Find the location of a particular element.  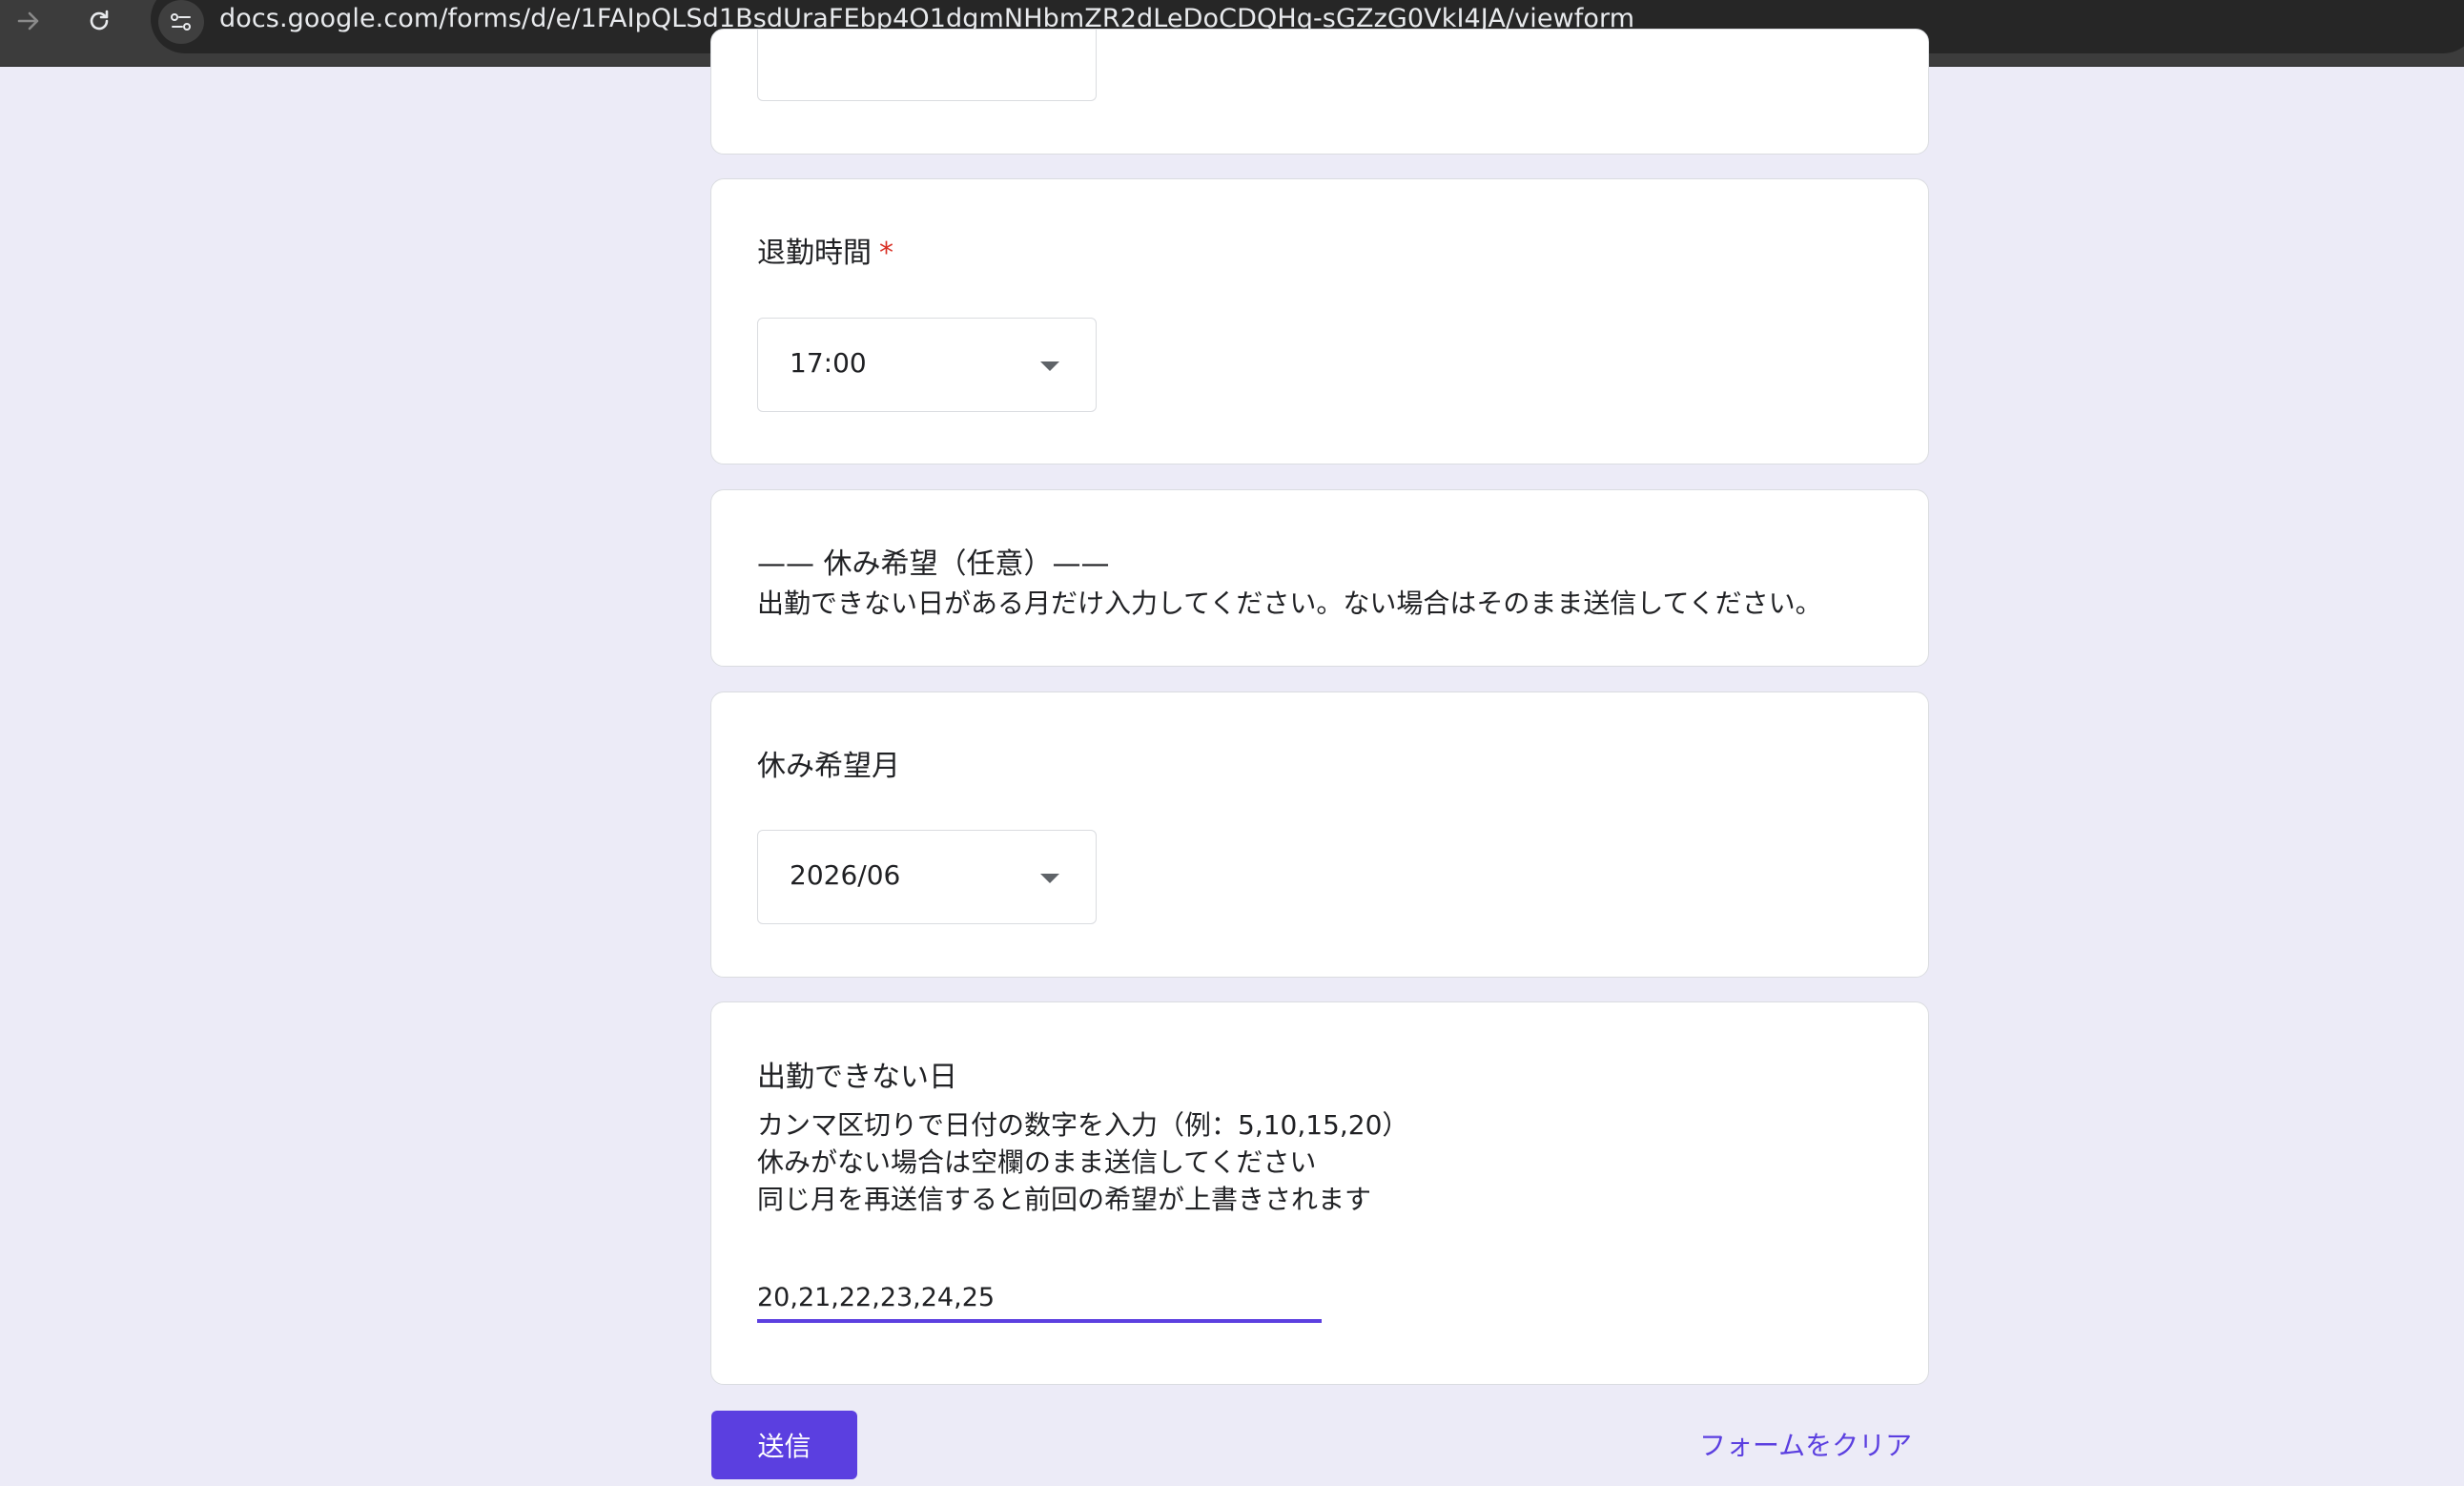

section-description: 出勤できない日がある月だけ入力してください。ない場合はそのまま送信してください。 is located at coordinates (1289, 603).